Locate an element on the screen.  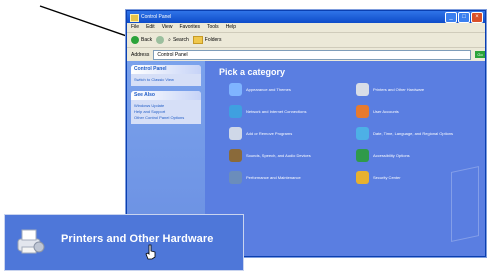
category-label: Network and Internet Connections is located at coordinates (276, 111).